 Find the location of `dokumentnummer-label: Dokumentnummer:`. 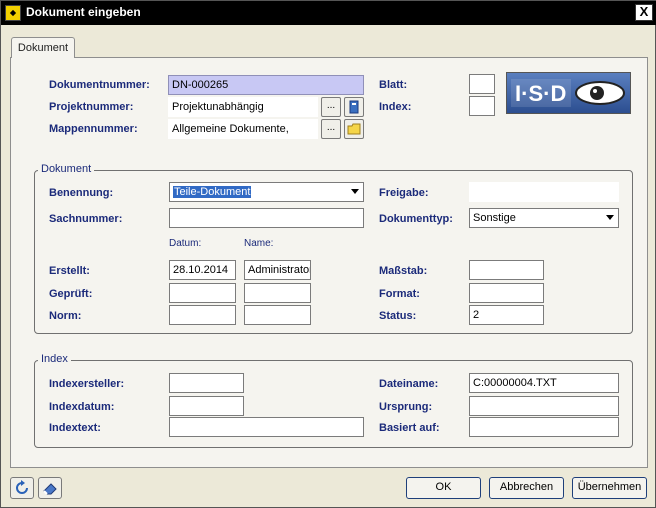

dokumentnummer-label: Dokumentnummer: is located at coordinates (99, 85).